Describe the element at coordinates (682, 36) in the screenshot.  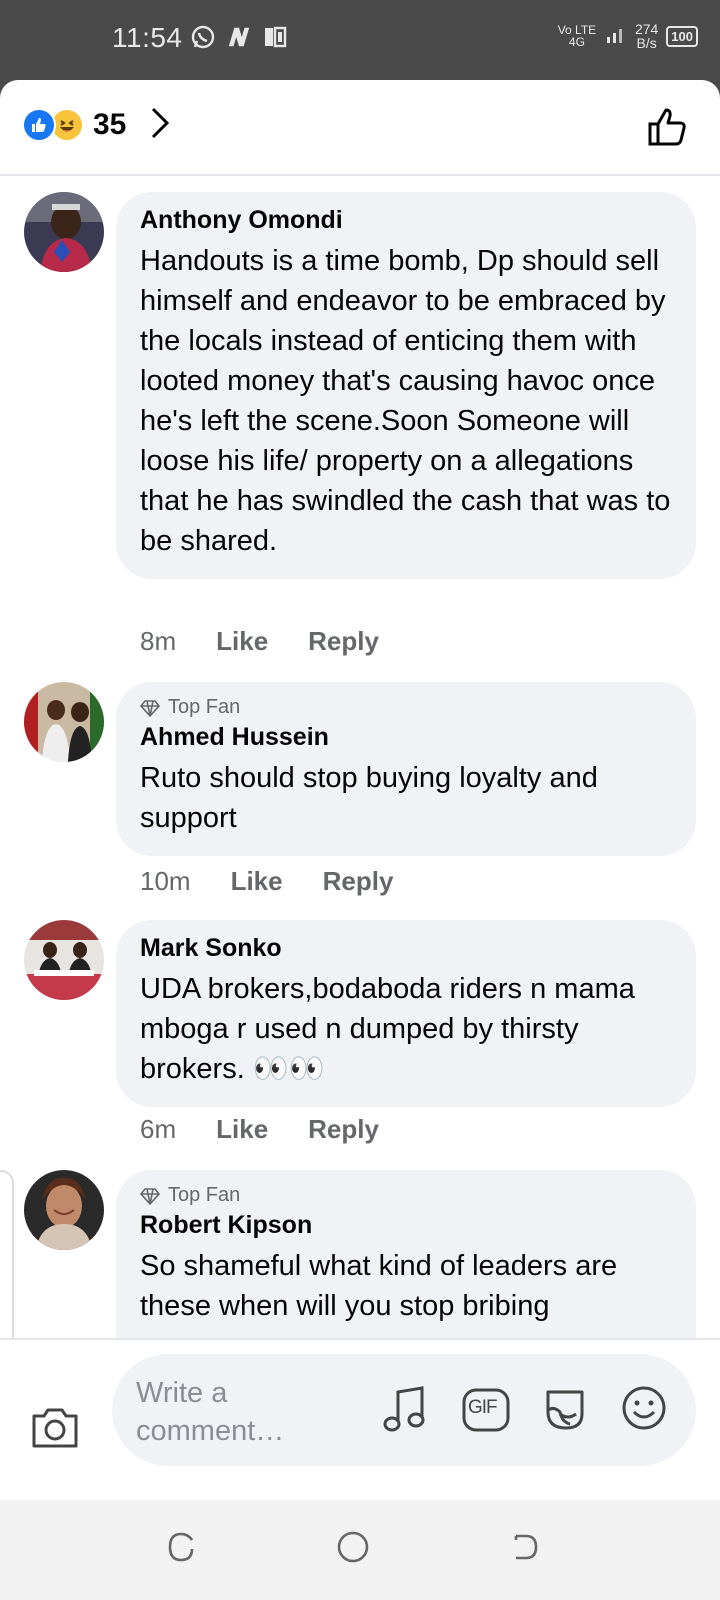
I see `battery-indicator: 100` at that location.